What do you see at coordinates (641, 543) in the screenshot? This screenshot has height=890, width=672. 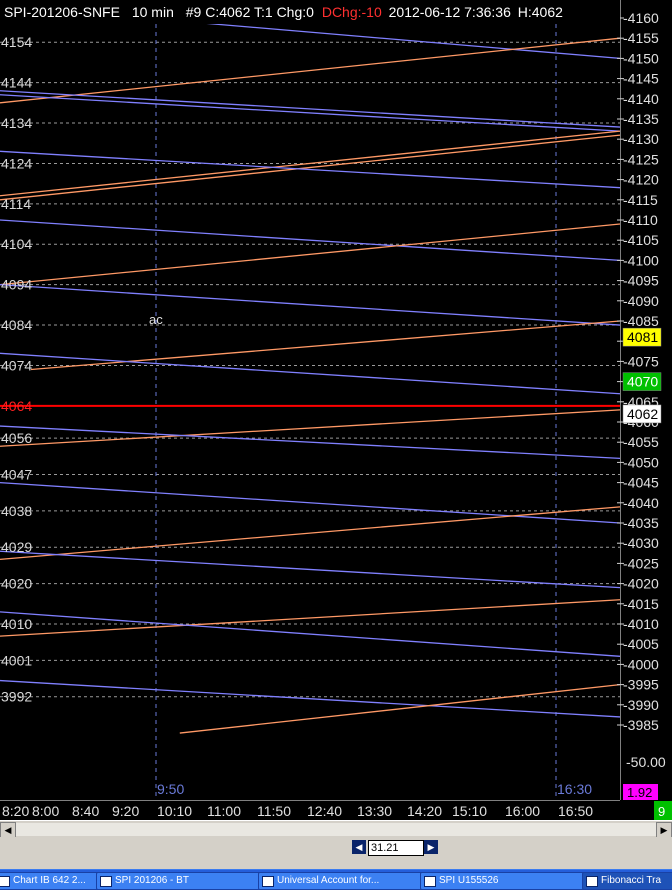 I see `axis-tick-label: -4030` at bounding box center [641, 543].